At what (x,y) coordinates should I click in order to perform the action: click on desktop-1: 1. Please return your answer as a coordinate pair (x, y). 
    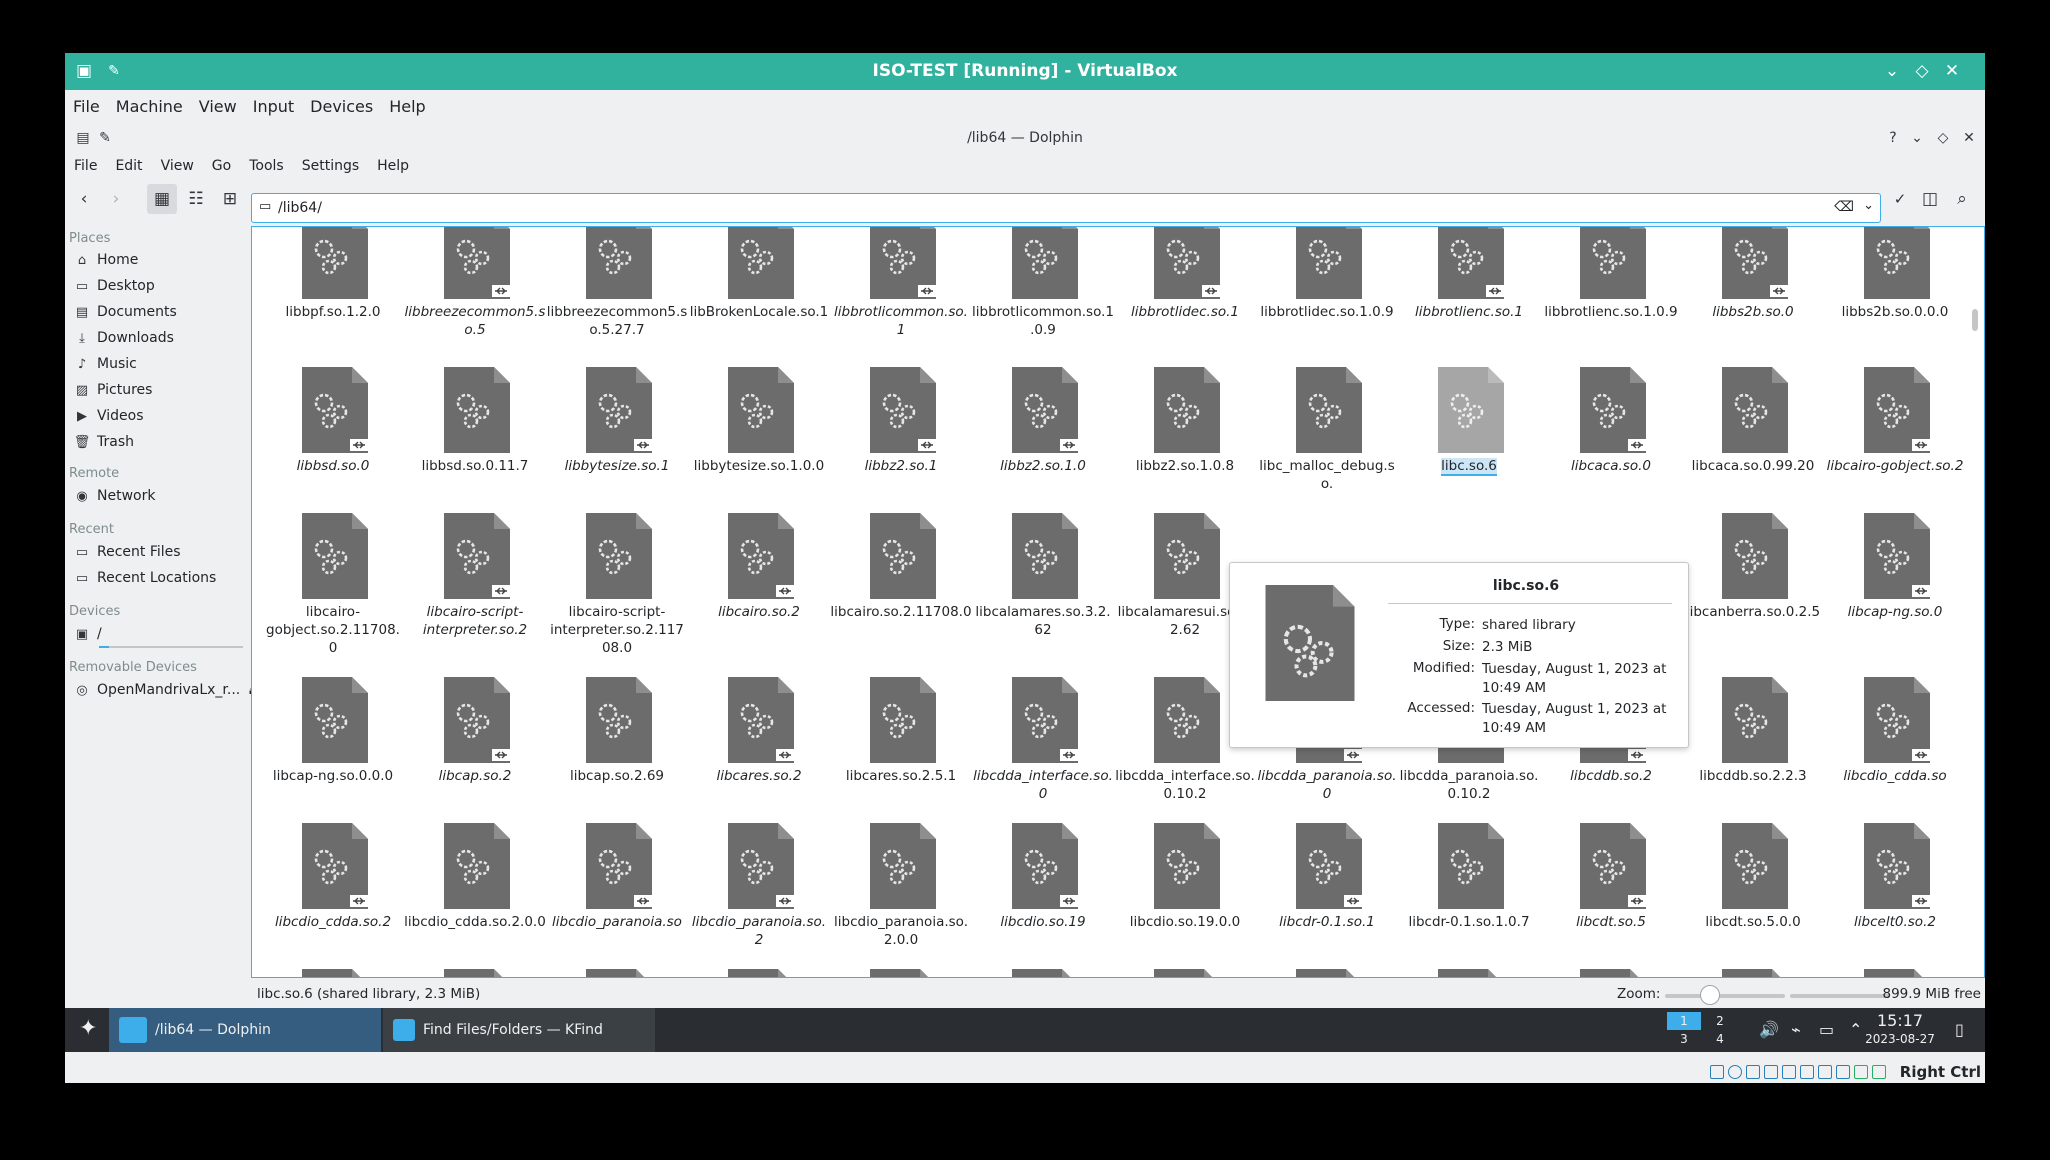
    Looking at the image, I should click on (1684, 1021).